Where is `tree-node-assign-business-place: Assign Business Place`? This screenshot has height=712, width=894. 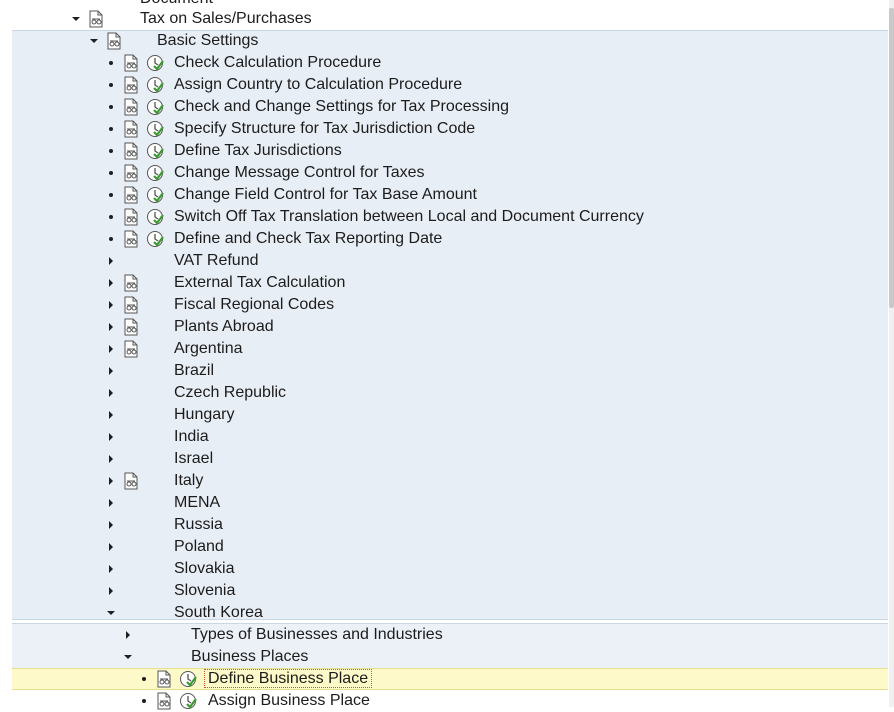
tree-node-assign-business-place: Assign Business Place is located at coordinates (450, 701).